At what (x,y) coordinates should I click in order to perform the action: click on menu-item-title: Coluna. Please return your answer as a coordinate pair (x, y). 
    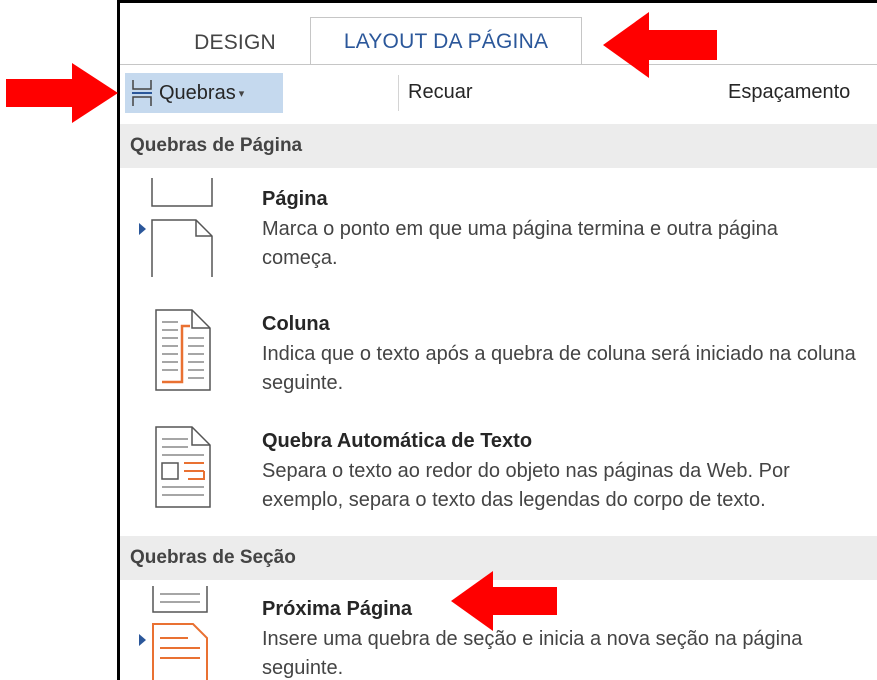
    Looking at the image, I should click on (296, 324).